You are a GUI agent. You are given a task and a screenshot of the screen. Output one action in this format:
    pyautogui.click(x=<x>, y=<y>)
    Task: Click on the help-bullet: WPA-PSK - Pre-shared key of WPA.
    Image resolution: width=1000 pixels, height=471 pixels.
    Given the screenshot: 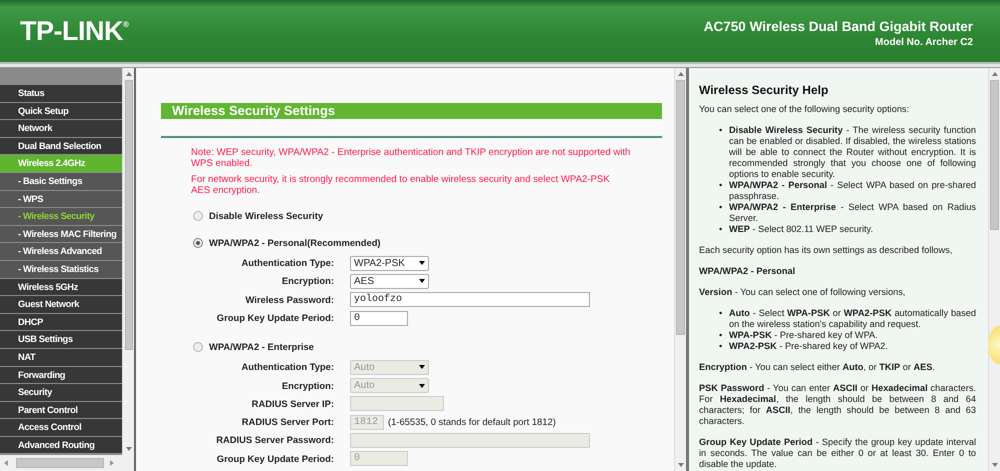 What is the action you would take?
    pyautogui.click(x=804, y=335)
    